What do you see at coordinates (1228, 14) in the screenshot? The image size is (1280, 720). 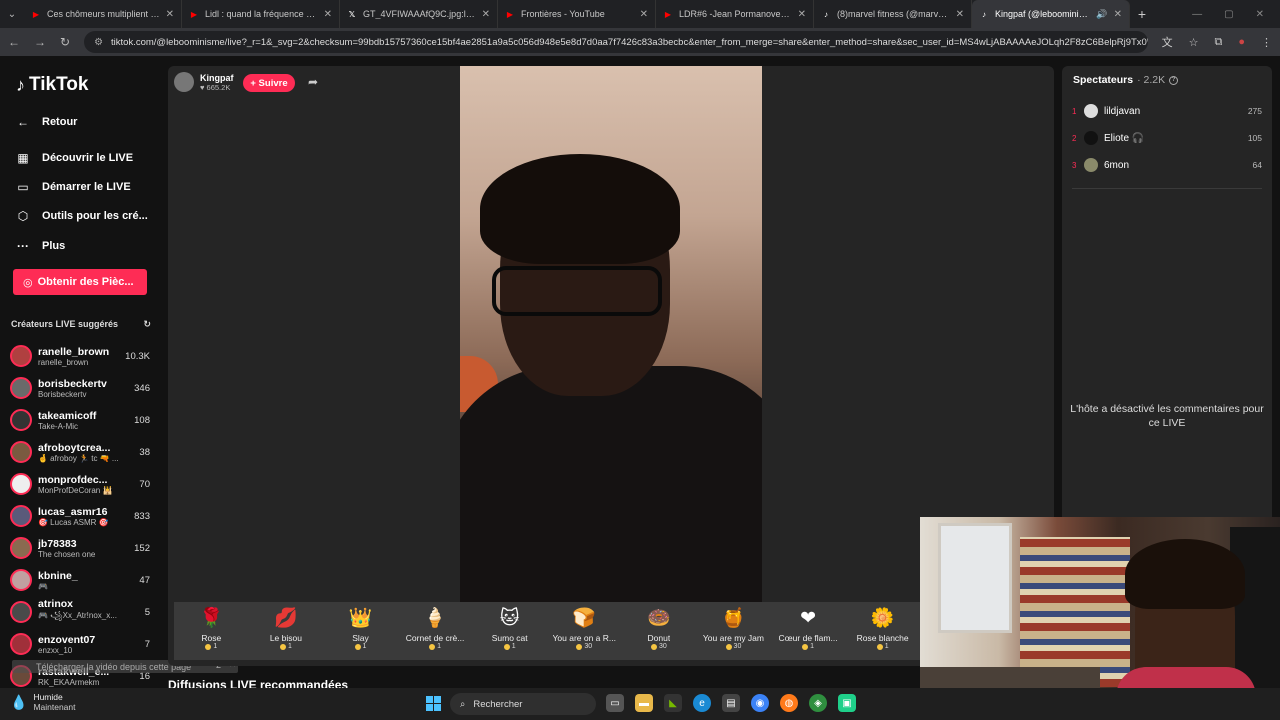 I see `maximize-icon: ▢` at bounding box center [1228, 14].